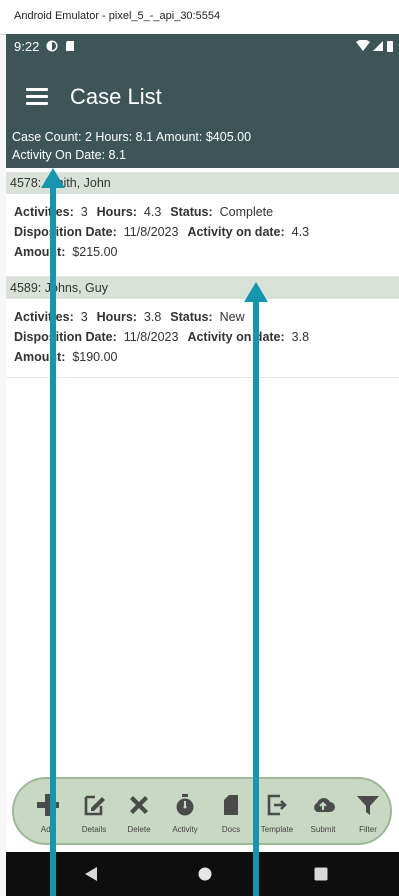  What do you see at coordinates (321, 874) in the screenshot?
I see `nav-recents-icon` at bounding box center [321, 874].